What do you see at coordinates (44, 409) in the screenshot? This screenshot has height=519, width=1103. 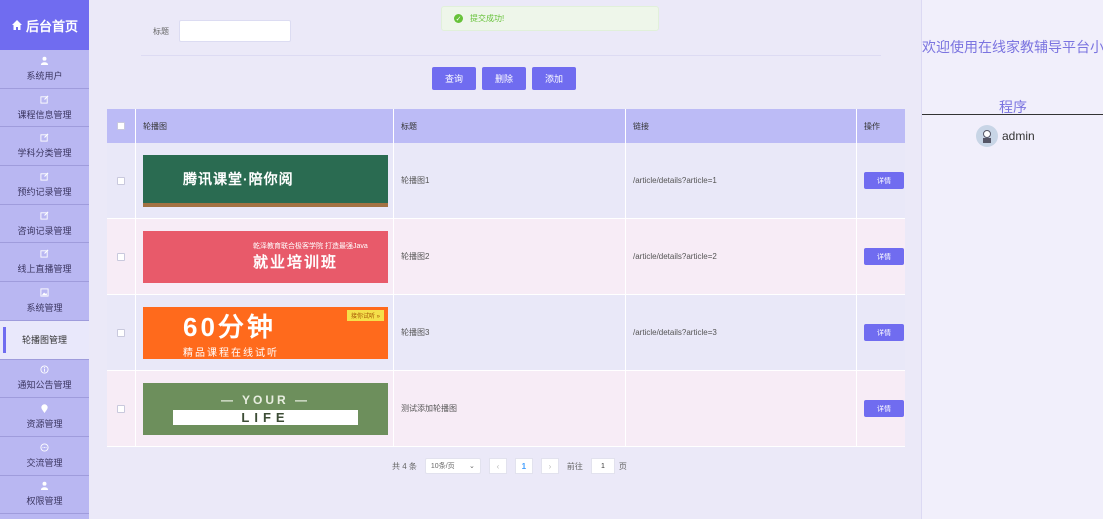 I see `location-icon` at bounding box center [44, 409].